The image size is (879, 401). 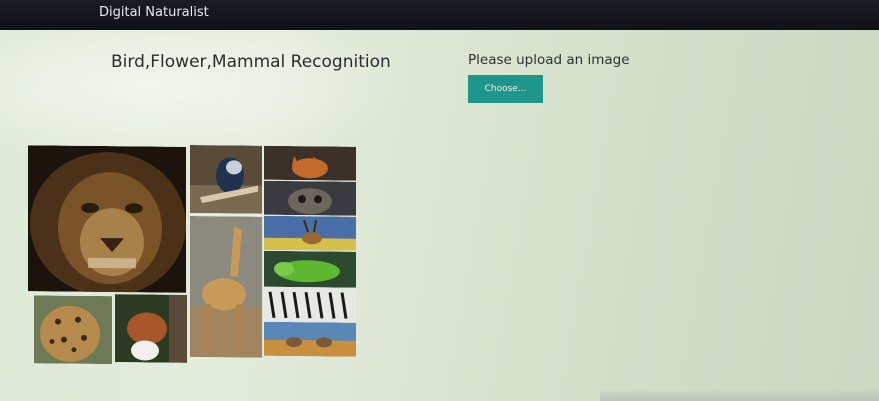 What do you see at coordinates (251, 62) in the screenshot?
I see `page-title: Bird,Flower,Mammal Recognition` at bounding box center [251, 62].